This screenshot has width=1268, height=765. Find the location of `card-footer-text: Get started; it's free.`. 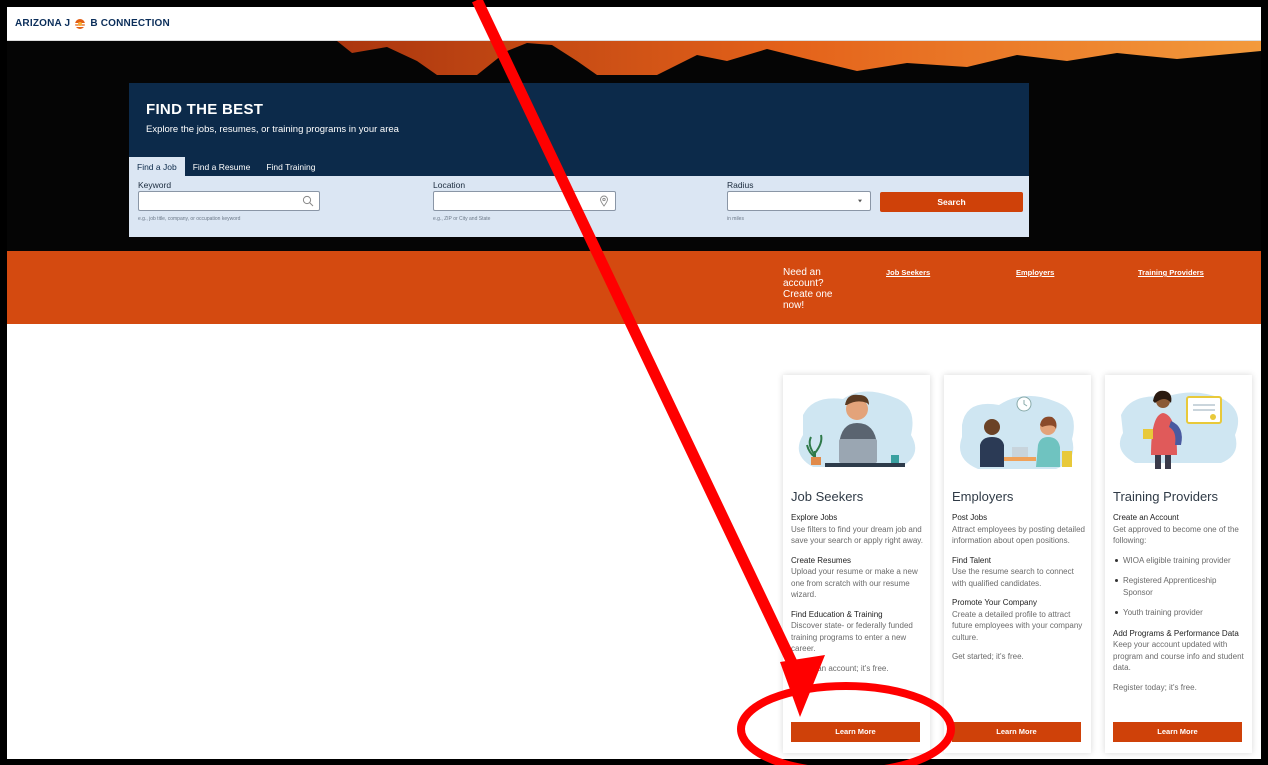

card-footer-text: Get started; it's free. is located at coordinates (988, 656).